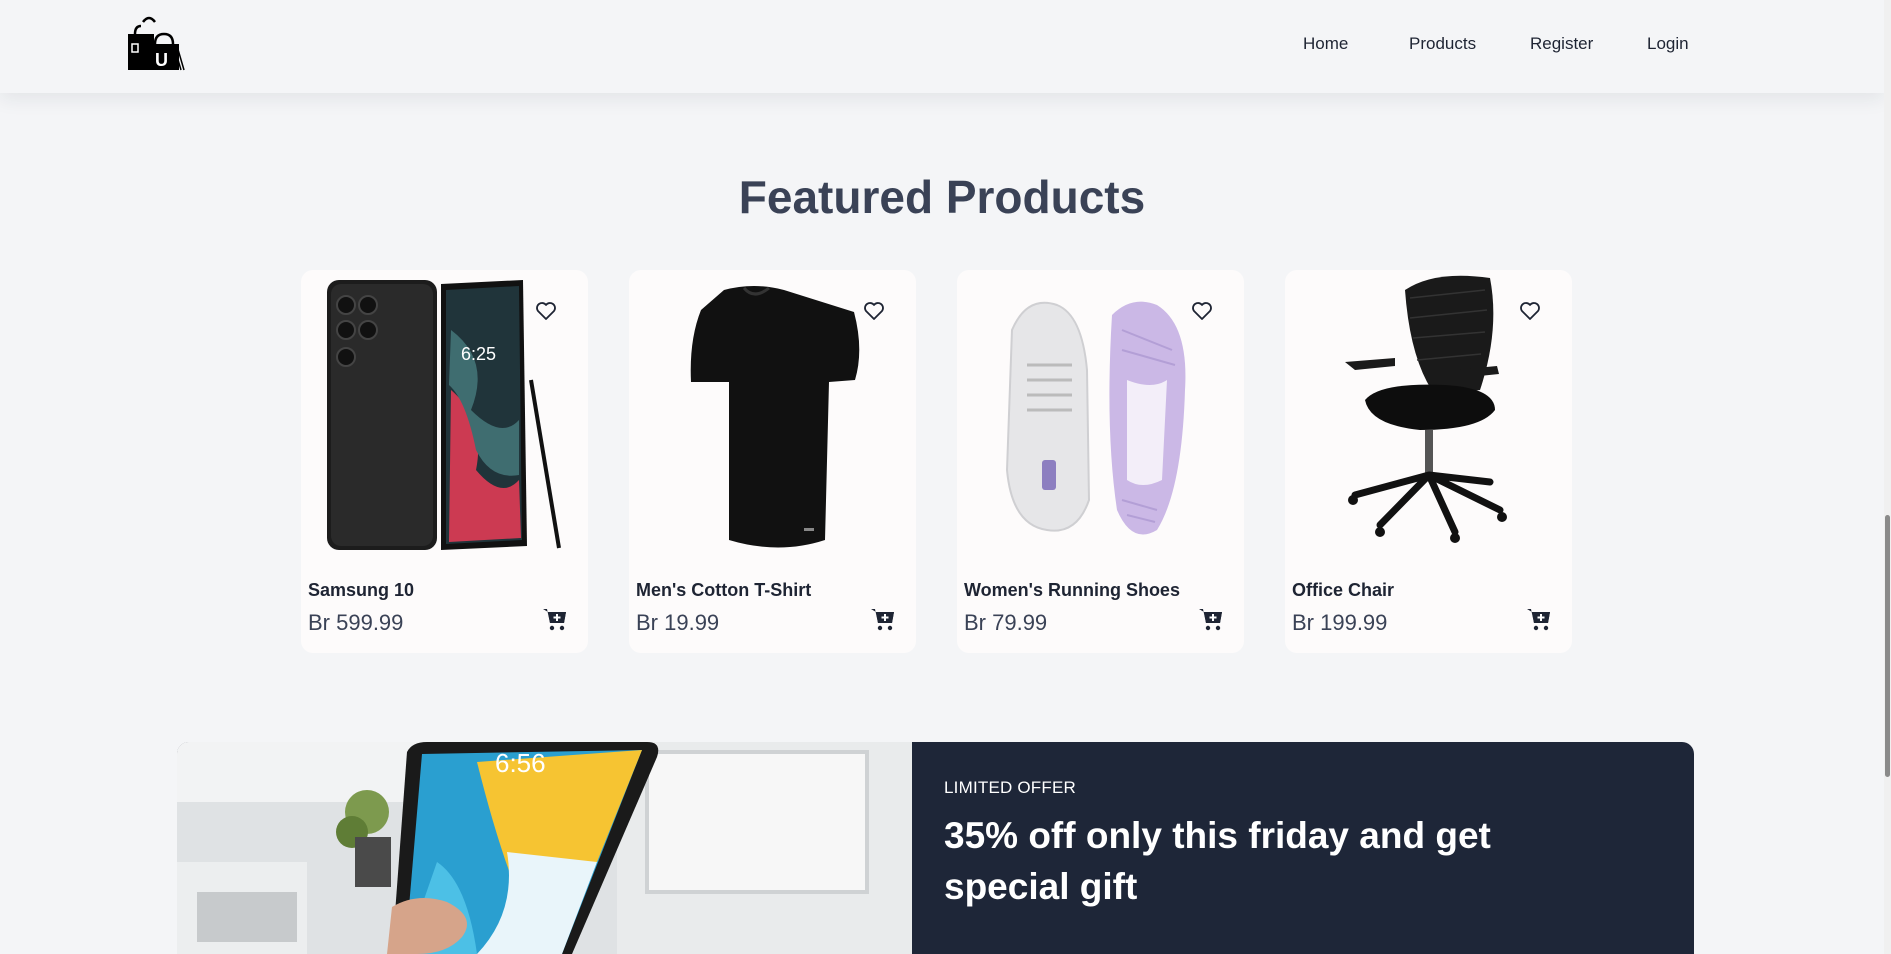  I want to click on nav-link-products: Products, so click(1442, 44).